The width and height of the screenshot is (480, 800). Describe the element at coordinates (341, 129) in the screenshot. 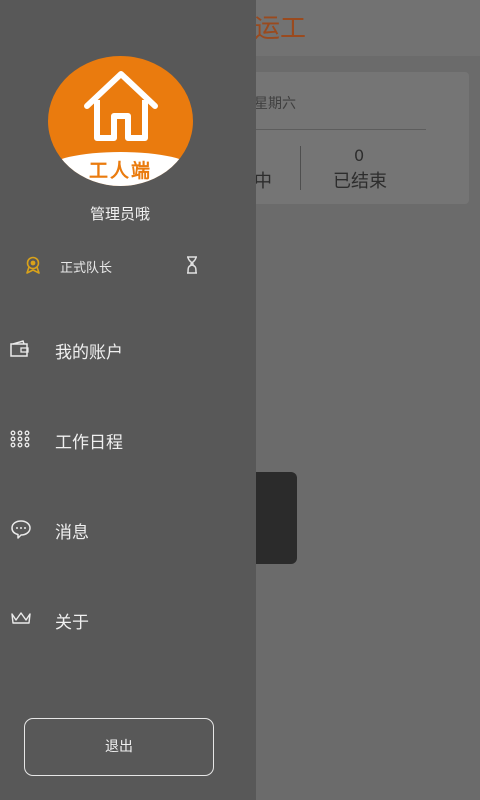

I see `card-divider-line` at that location.